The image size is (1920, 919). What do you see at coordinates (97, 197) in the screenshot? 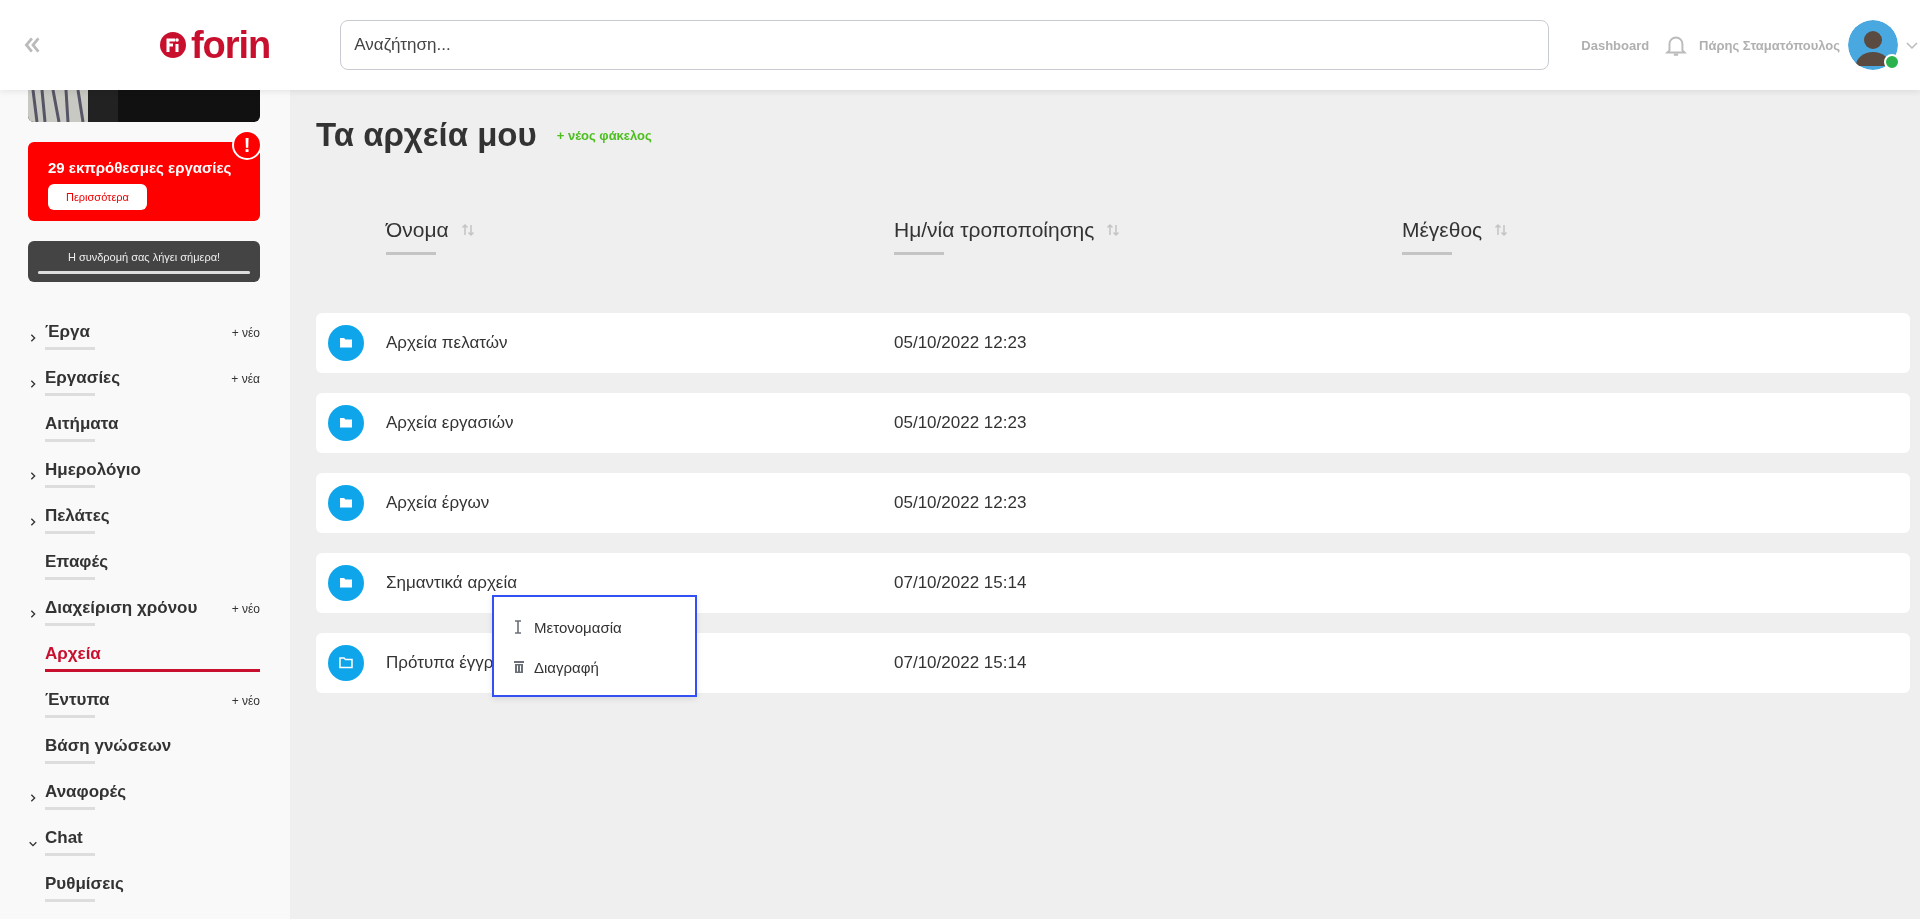
I see `more-button: Περισσότερα` at bounding box center [97, 197].